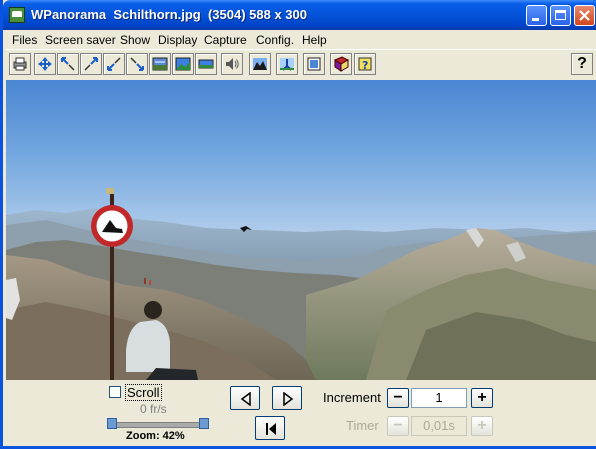 Image resolution: width=596 pixels, height=449 pixels. Describe the element at coordinates (115, 392) in the screenshot. I see `scroll-checkbox` at that location.